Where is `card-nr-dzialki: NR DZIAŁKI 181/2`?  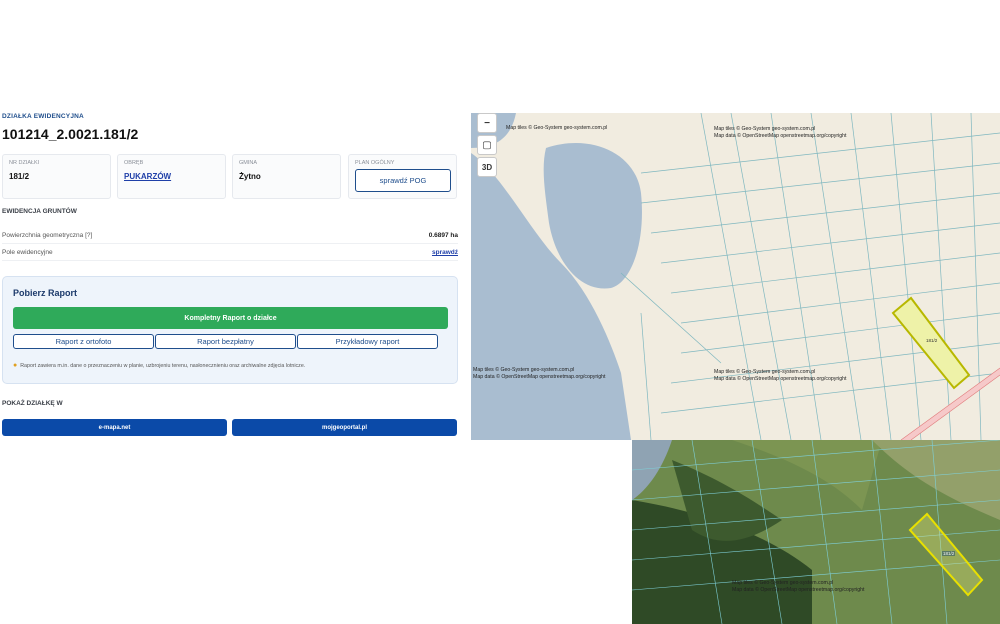
card-nr-dzialki: NR DZIAŁKI 181/2 is located at coordinates (56, 176).